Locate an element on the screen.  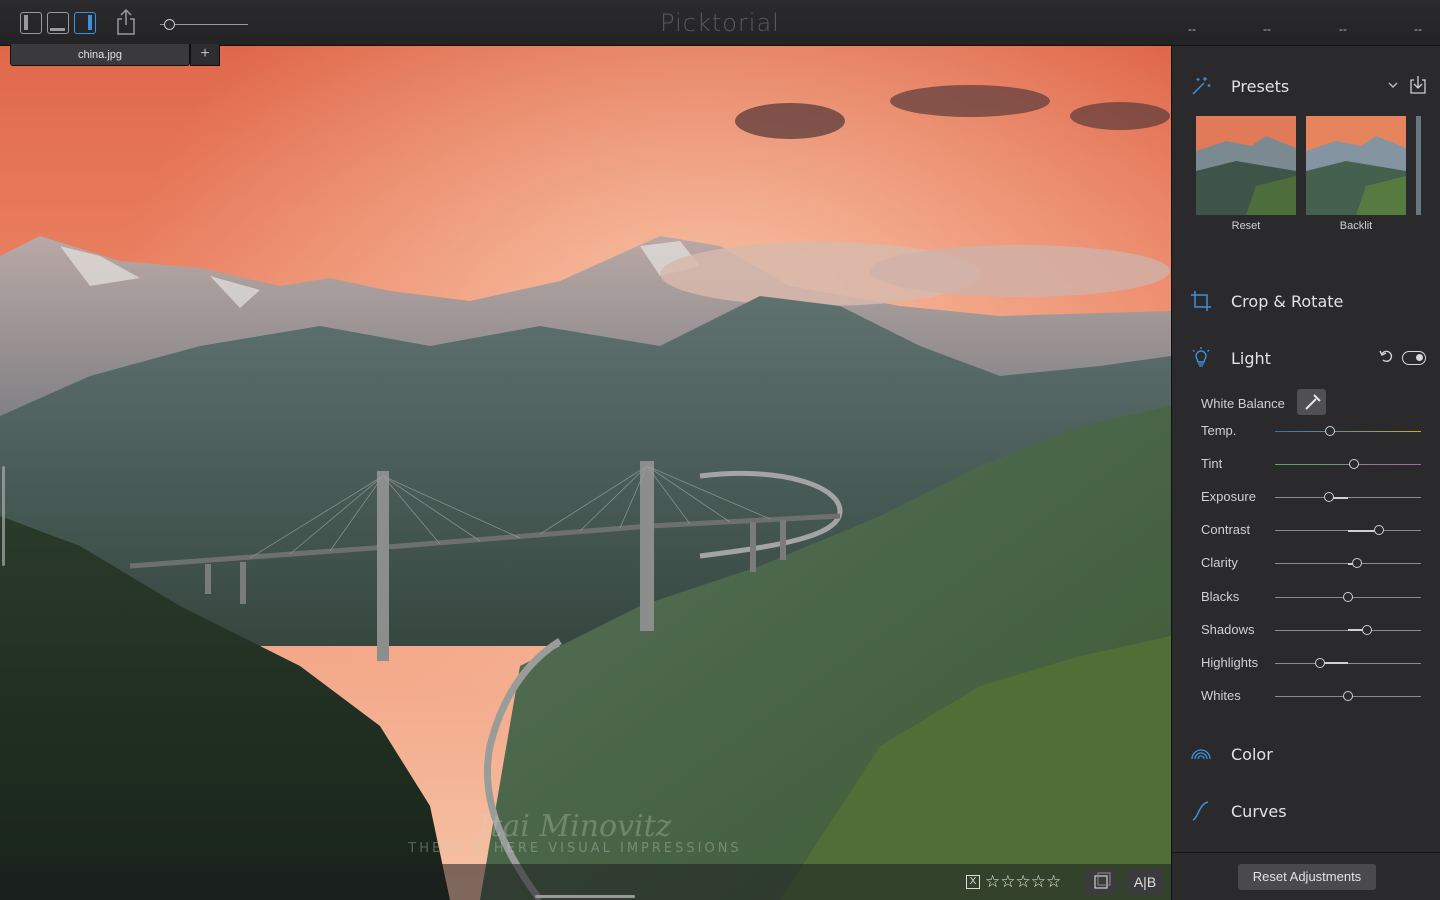
slider-label: Exposure is located at coordinates (1228, 497).